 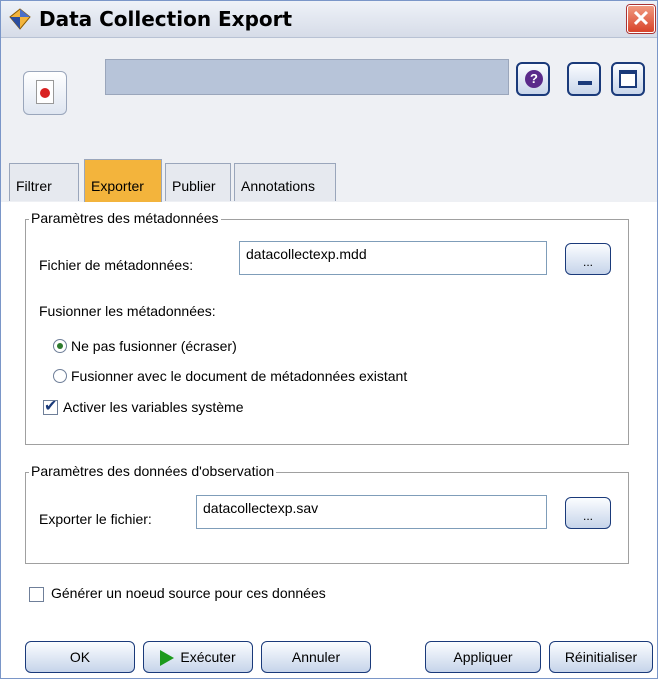 I want to click on case-group-title: Paramètres des données d'observation, so click(x=153, y=471).